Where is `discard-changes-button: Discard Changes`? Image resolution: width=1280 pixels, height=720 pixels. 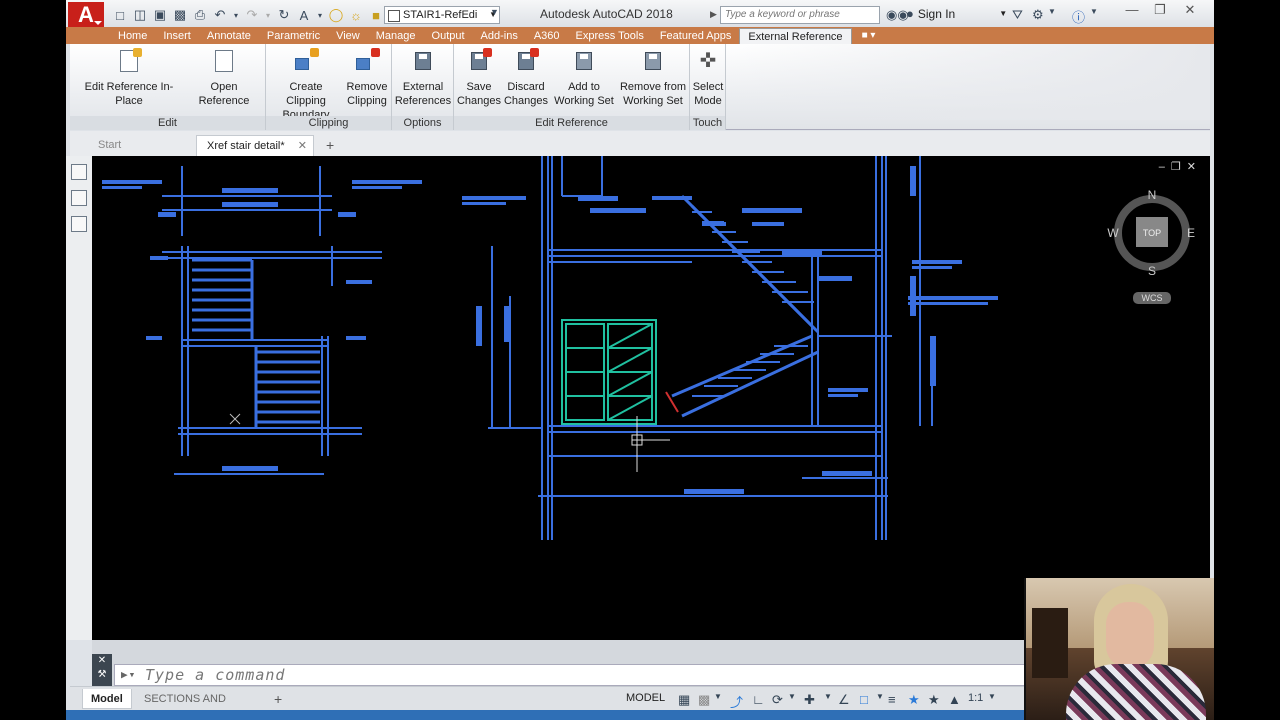
discard-changes-button: Discard Changes is located at coordinates (526, 77).